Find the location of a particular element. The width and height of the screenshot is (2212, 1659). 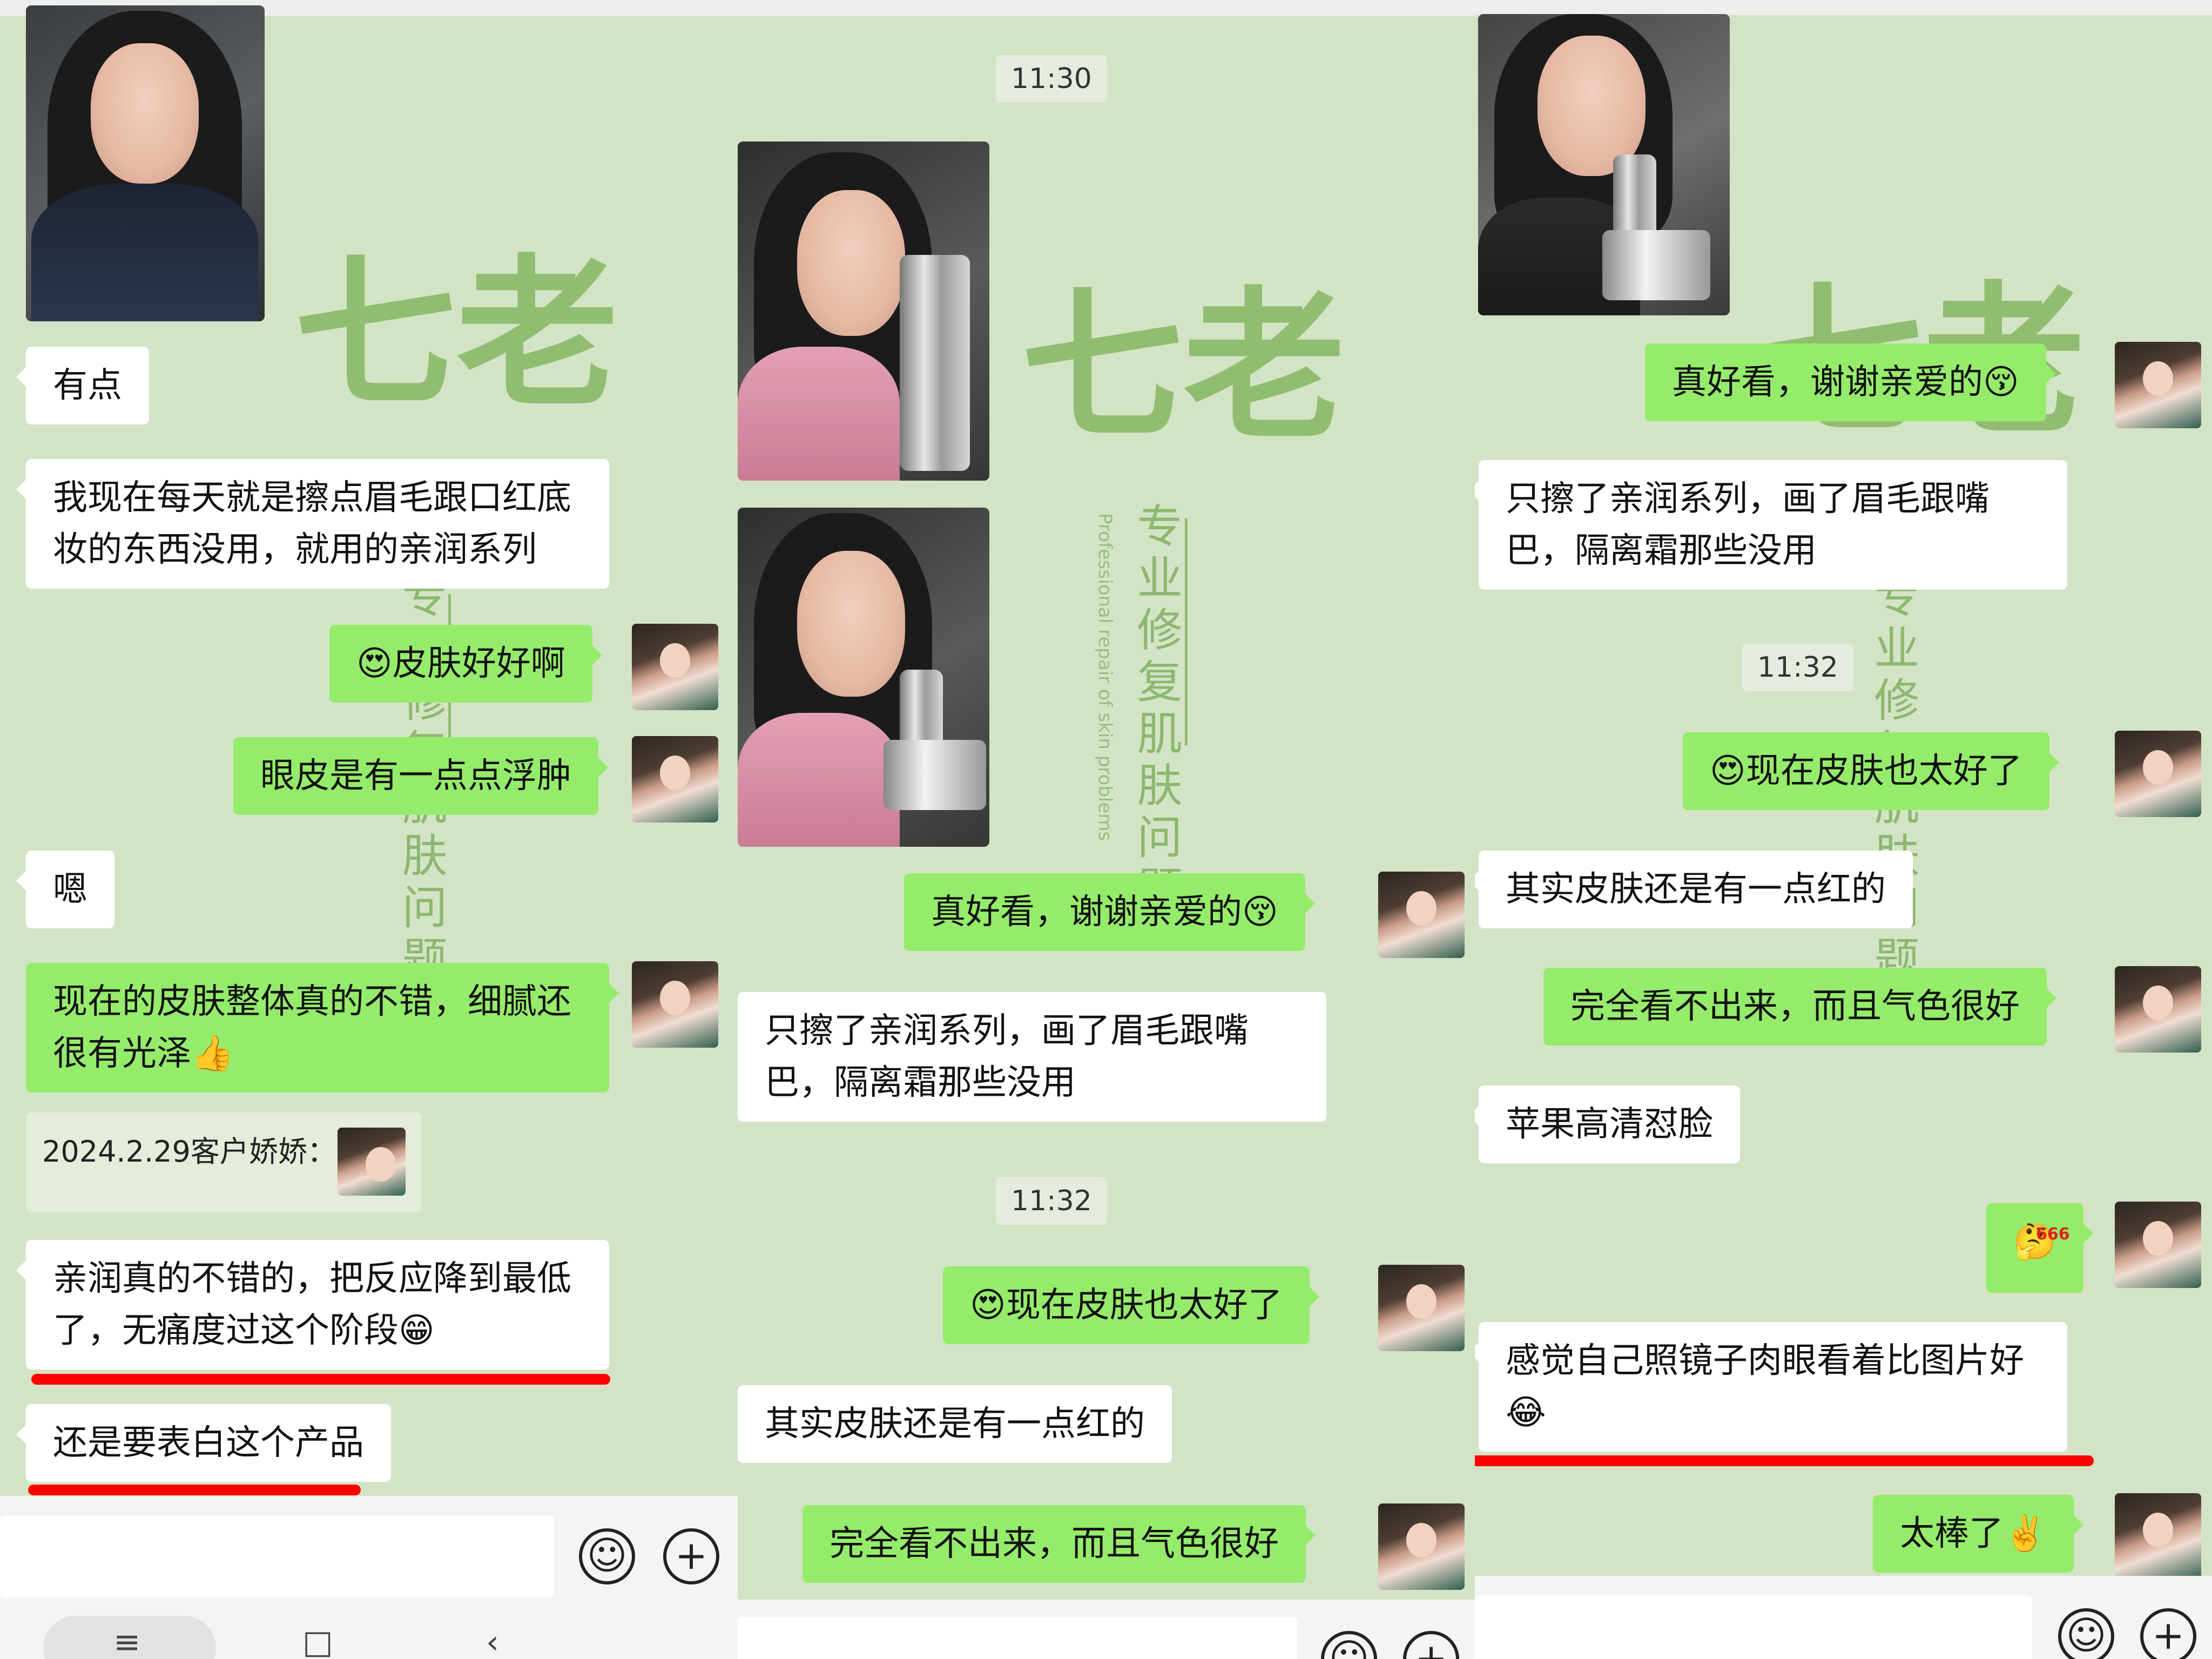

sticker-bubble: 🤔 666 is located at coordinates (2039, 1248).